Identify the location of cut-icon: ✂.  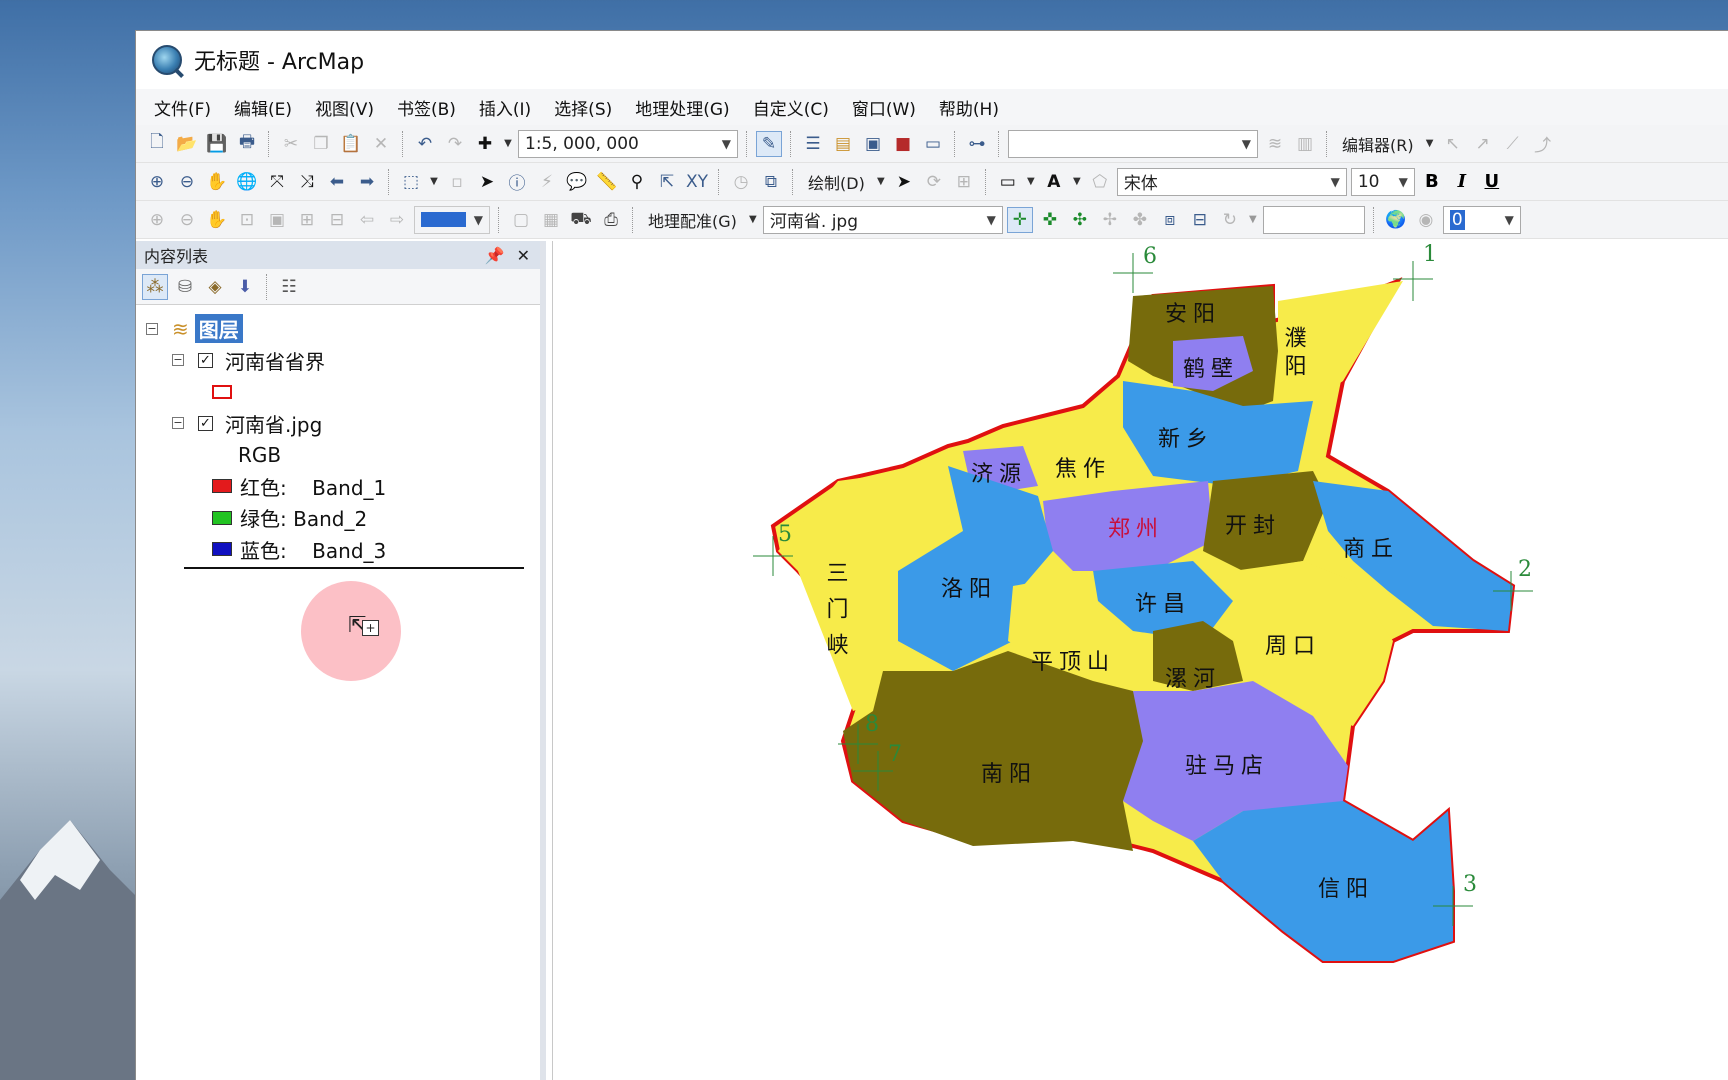
(291, 144).